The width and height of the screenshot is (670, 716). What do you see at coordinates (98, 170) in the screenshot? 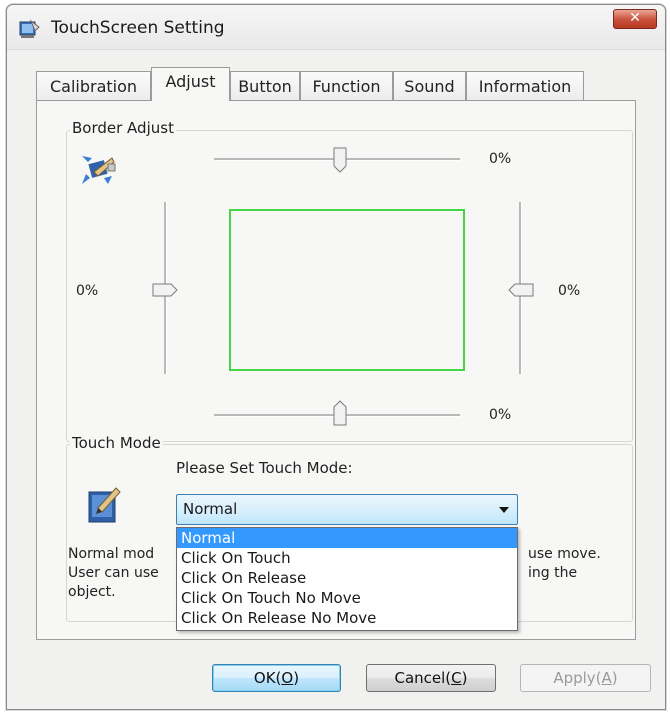
I see `border-adjust-icon` at bounding box center [98, 170].